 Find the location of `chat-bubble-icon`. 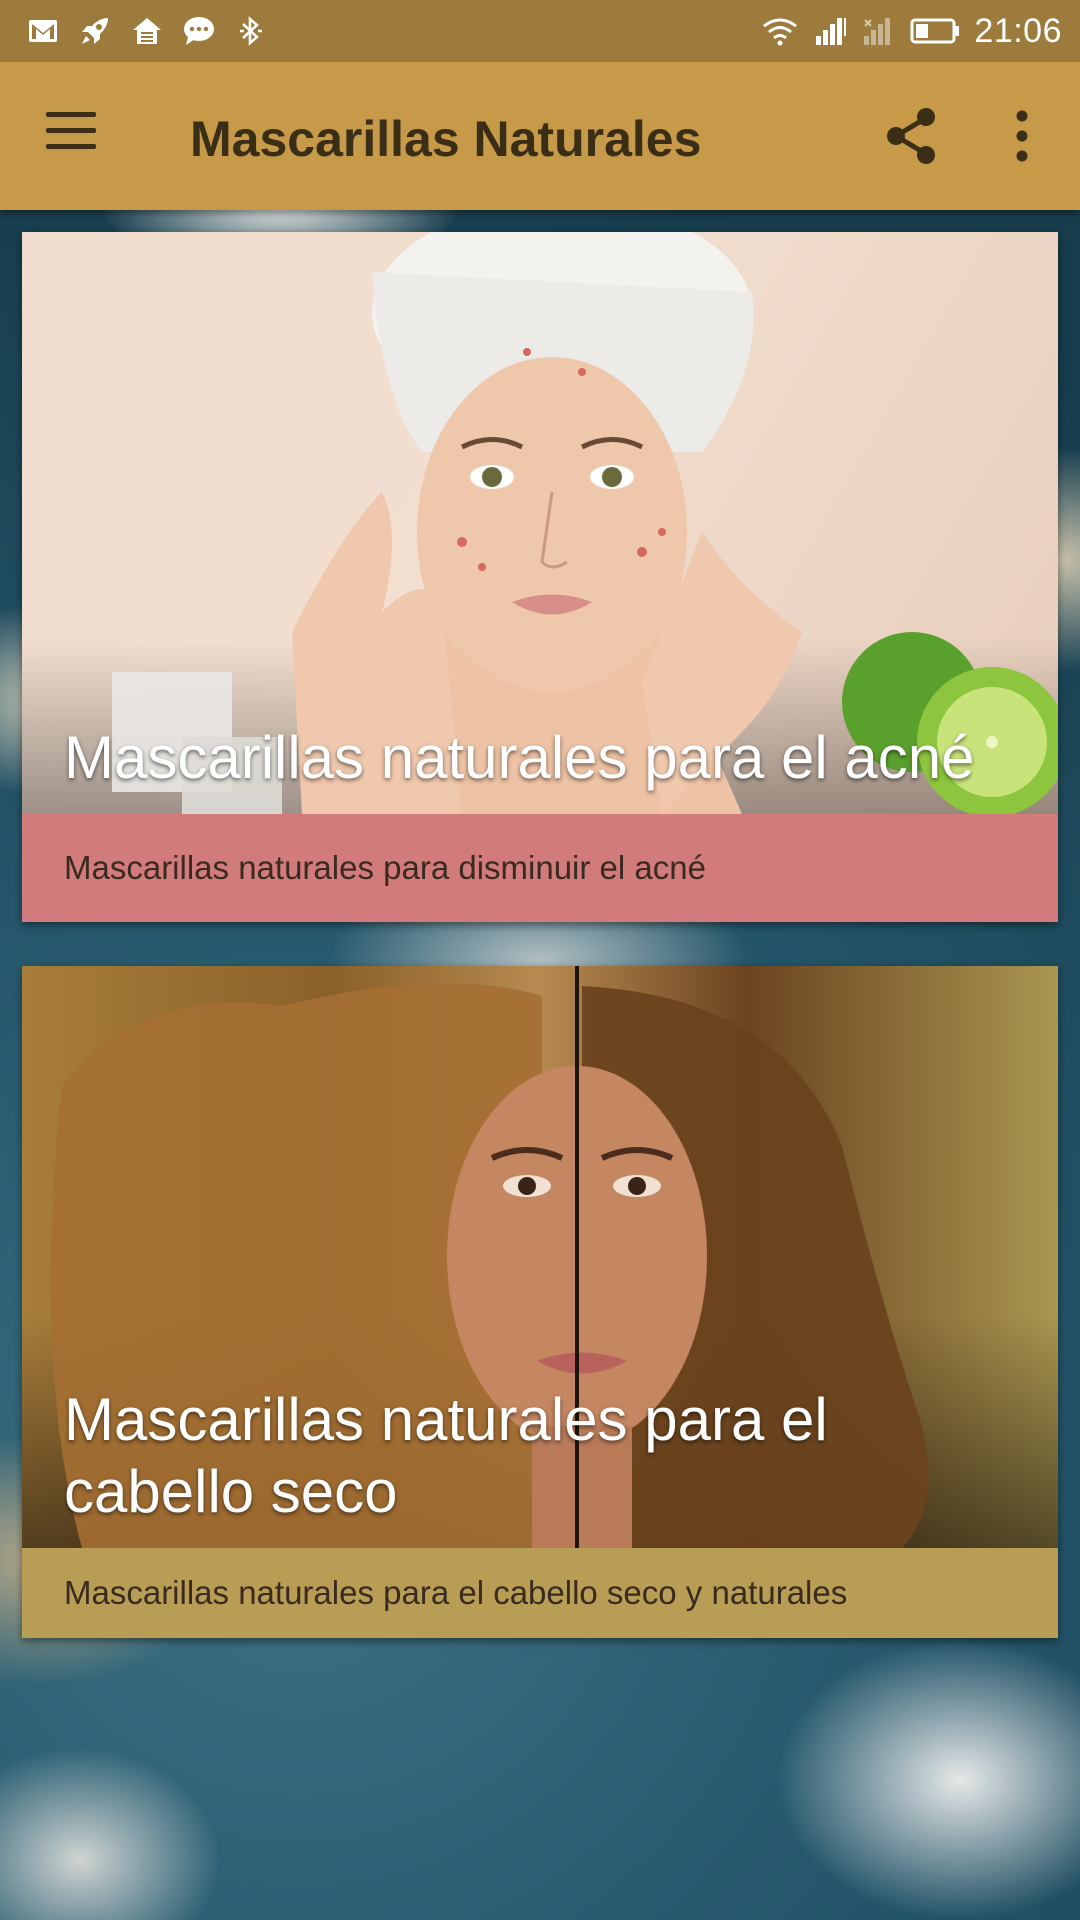

chat-bubble-icon is located at coordinates (199, 31).